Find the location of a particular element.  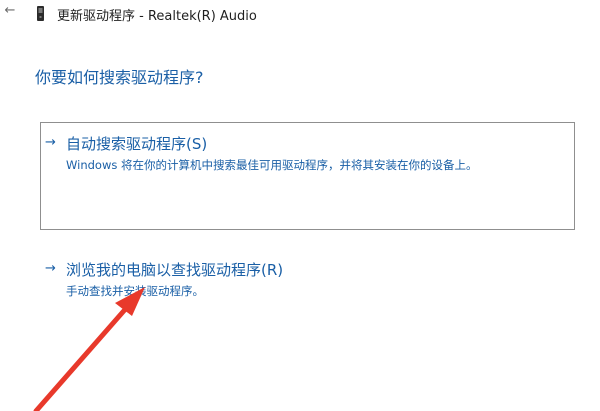

auto-search-link: 自动搜索驱动程序(S) is located at coordinates (136, 143).